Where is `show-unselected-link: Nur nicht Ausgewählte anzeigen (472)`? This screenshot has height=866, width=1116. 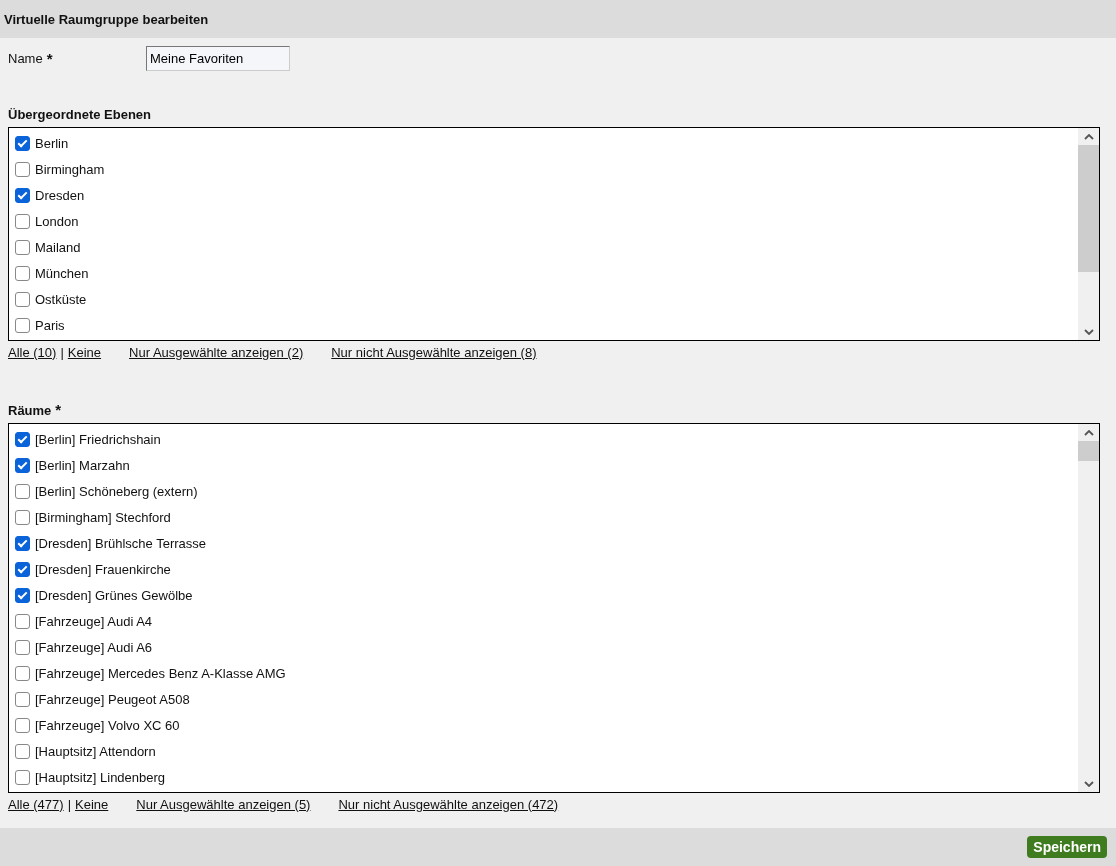 show-unselected-link: Nur nicht Ausgewählte anzeigen (472) is located at coordinates (448, 804).